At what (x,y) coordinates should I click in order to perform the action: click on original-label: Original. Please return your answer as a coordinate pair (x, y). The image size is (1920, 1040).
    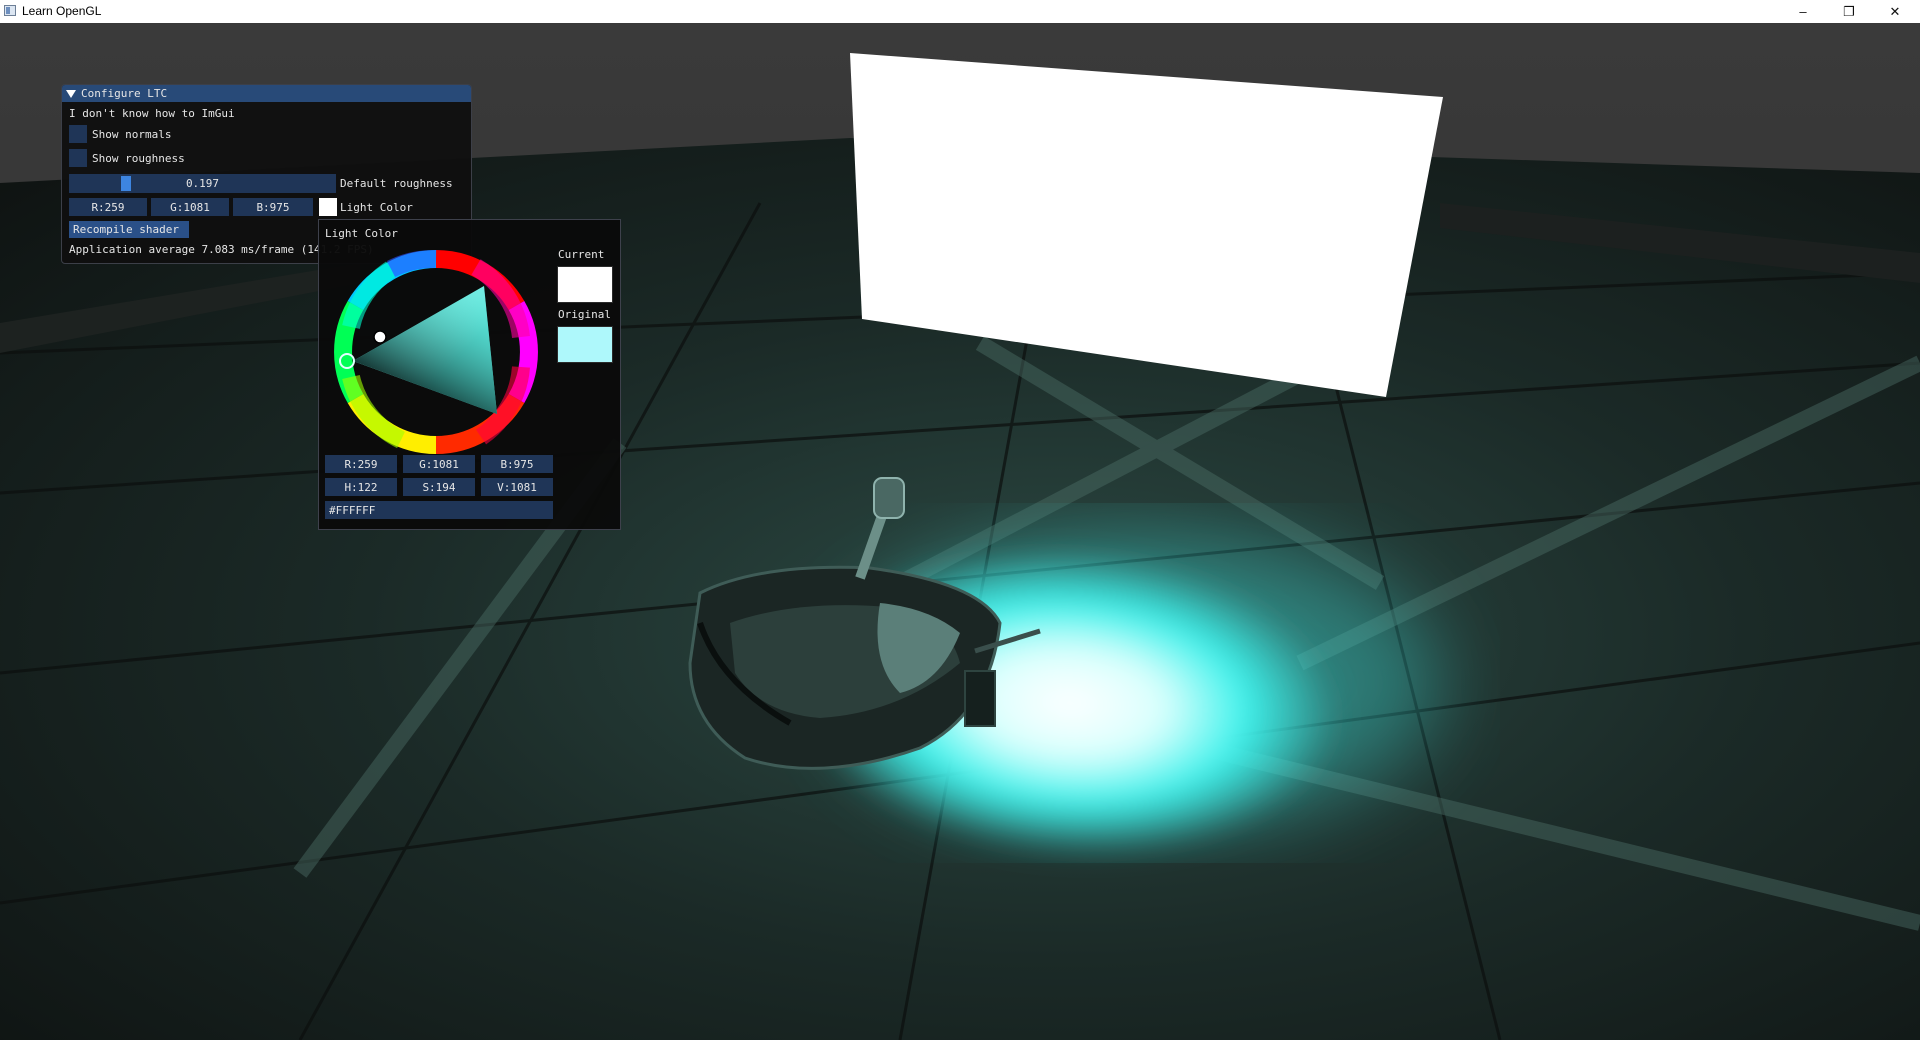
    Looking at the image, I should click on (584, 314).